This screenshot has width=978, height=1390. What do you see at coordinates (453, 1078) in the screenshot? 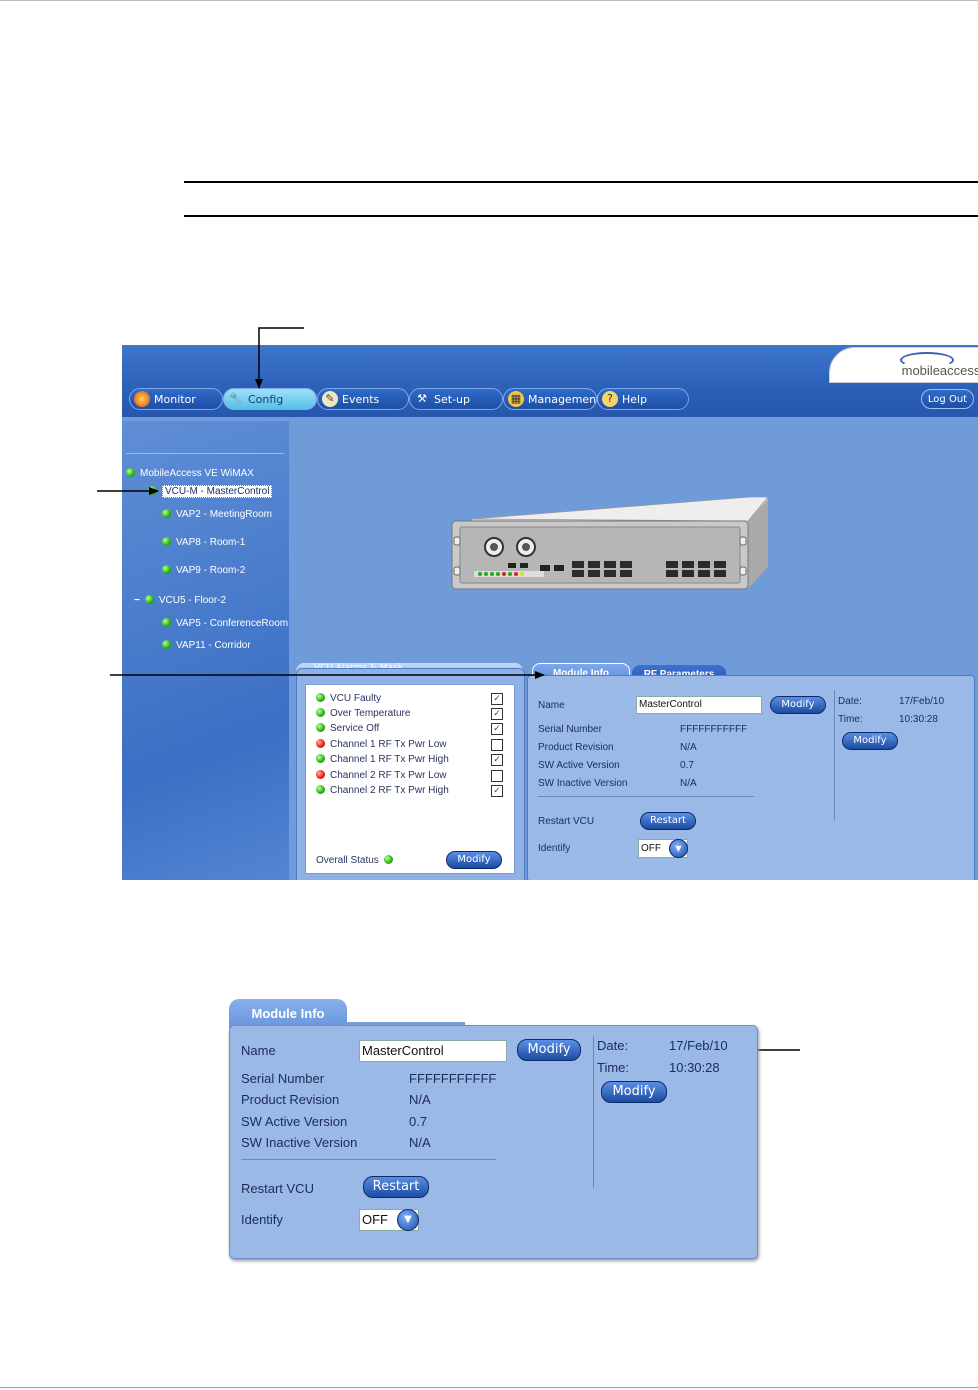
I see `zoom-serial-value: FFFFFFFFFFF` at bounding box center [453, 1078].